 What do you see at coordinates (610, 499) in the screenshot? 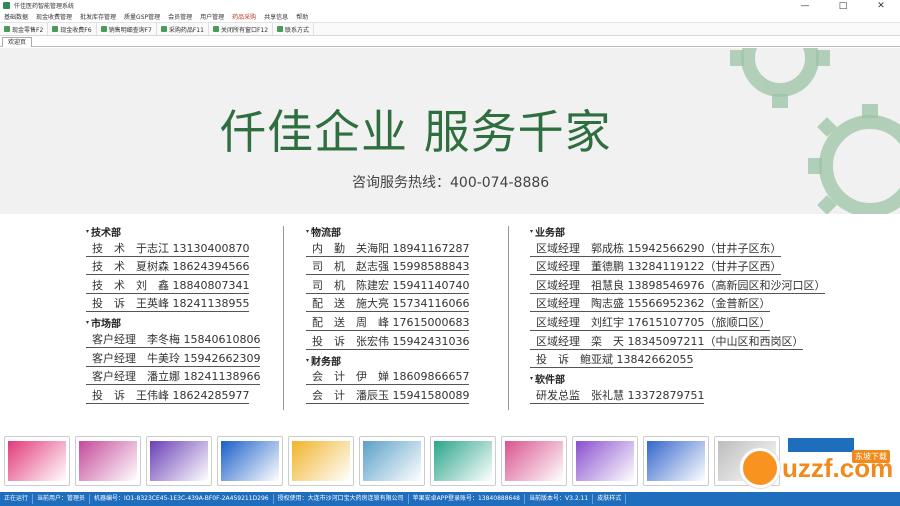
I see `skin-style-button: 皮肤样式` at bounding box center [610, 499].